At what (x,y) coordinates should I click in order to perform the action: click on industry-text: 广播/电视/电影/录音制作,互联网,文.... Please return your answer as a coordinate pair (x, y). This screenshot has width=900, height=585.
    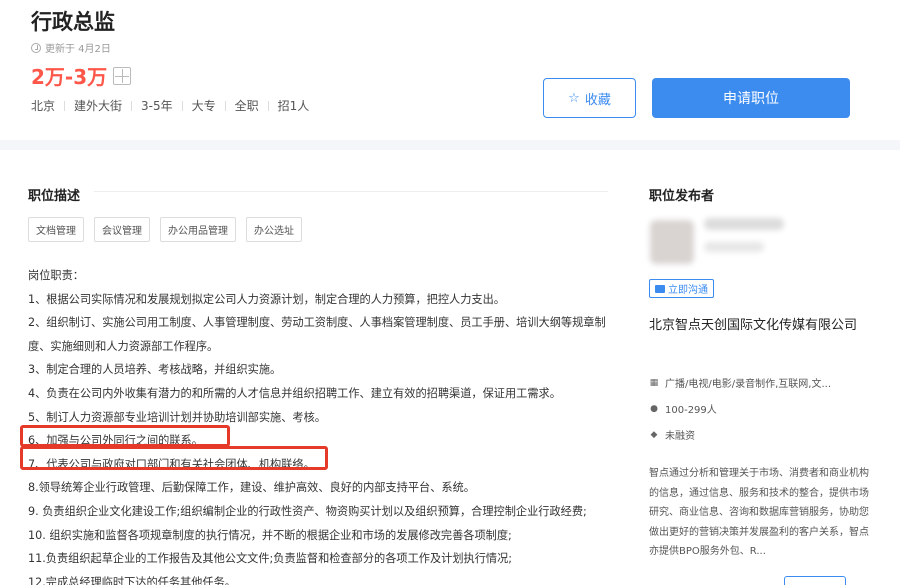
    Looking at the image, I should click on (748, 384).